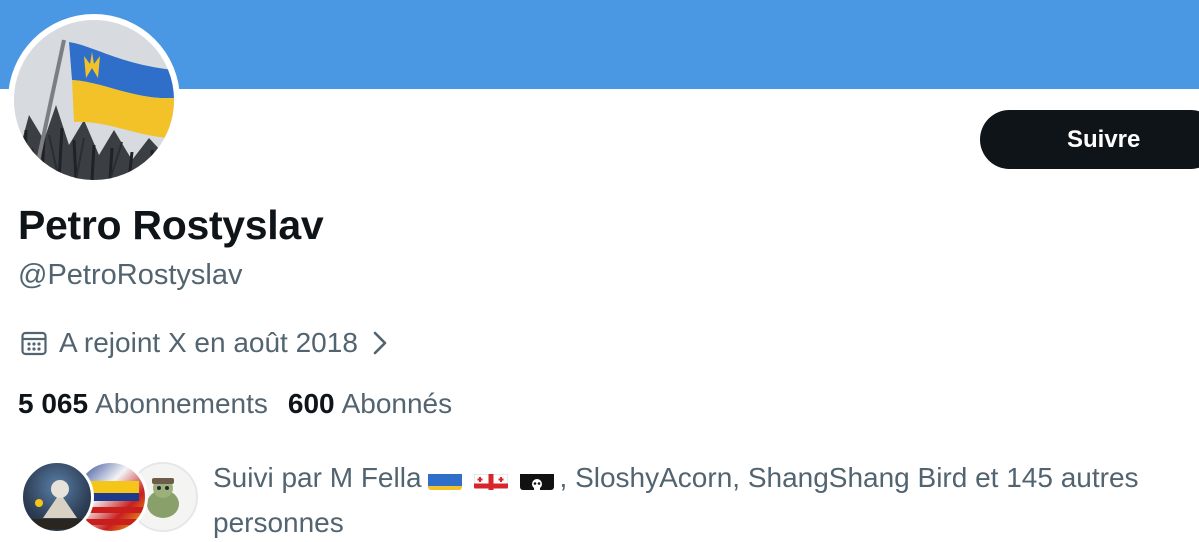 This screenshot has width=1199, height=542. I want to click on georgia-flag-icon, so click(490, 478).